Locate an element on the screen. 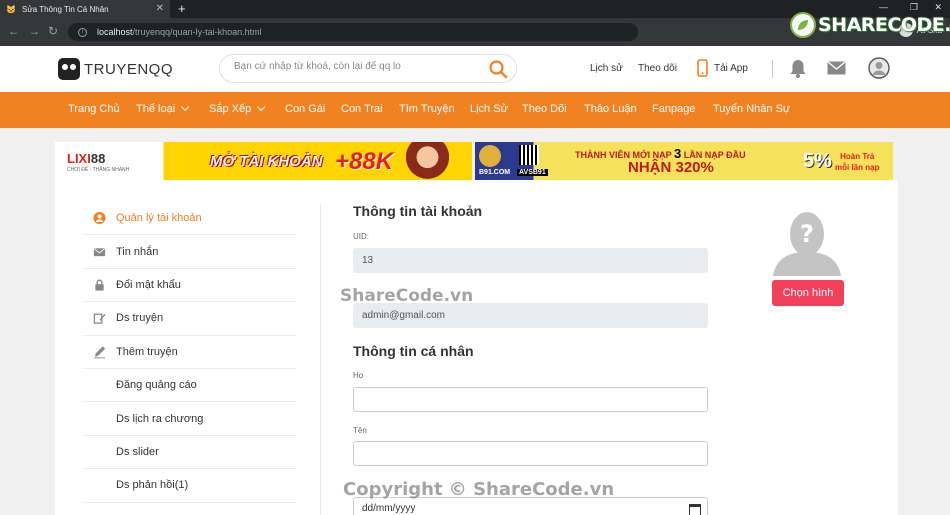  nav-sort-label: Sắp Xếp is located at coordinates (230, 109).